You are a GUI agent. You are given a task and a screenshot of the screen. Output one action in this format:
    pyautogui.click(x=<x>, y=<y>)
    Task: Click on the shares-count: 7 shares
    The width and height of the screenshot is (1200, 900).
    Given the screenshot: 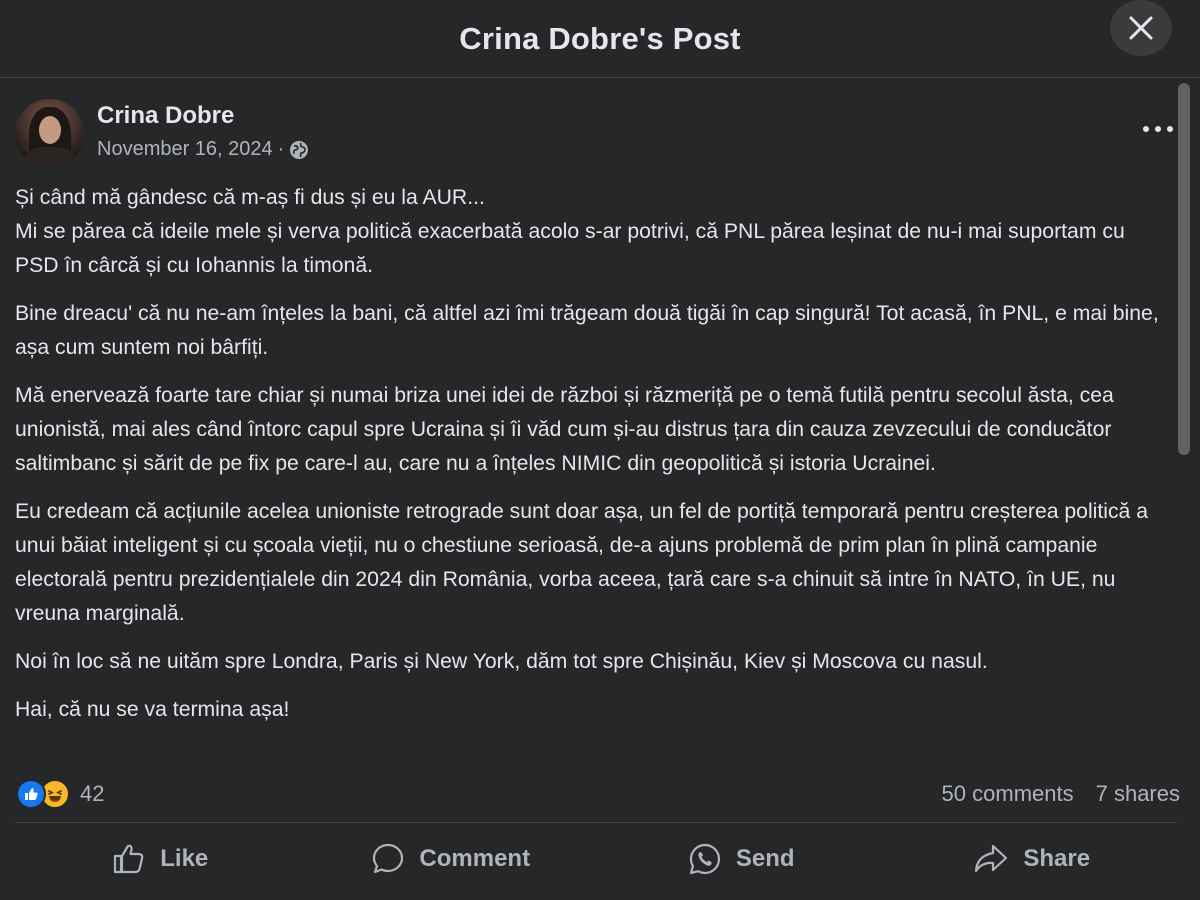 What is the action you would take?
    pyautogui.click(x=1138, y=794)
    